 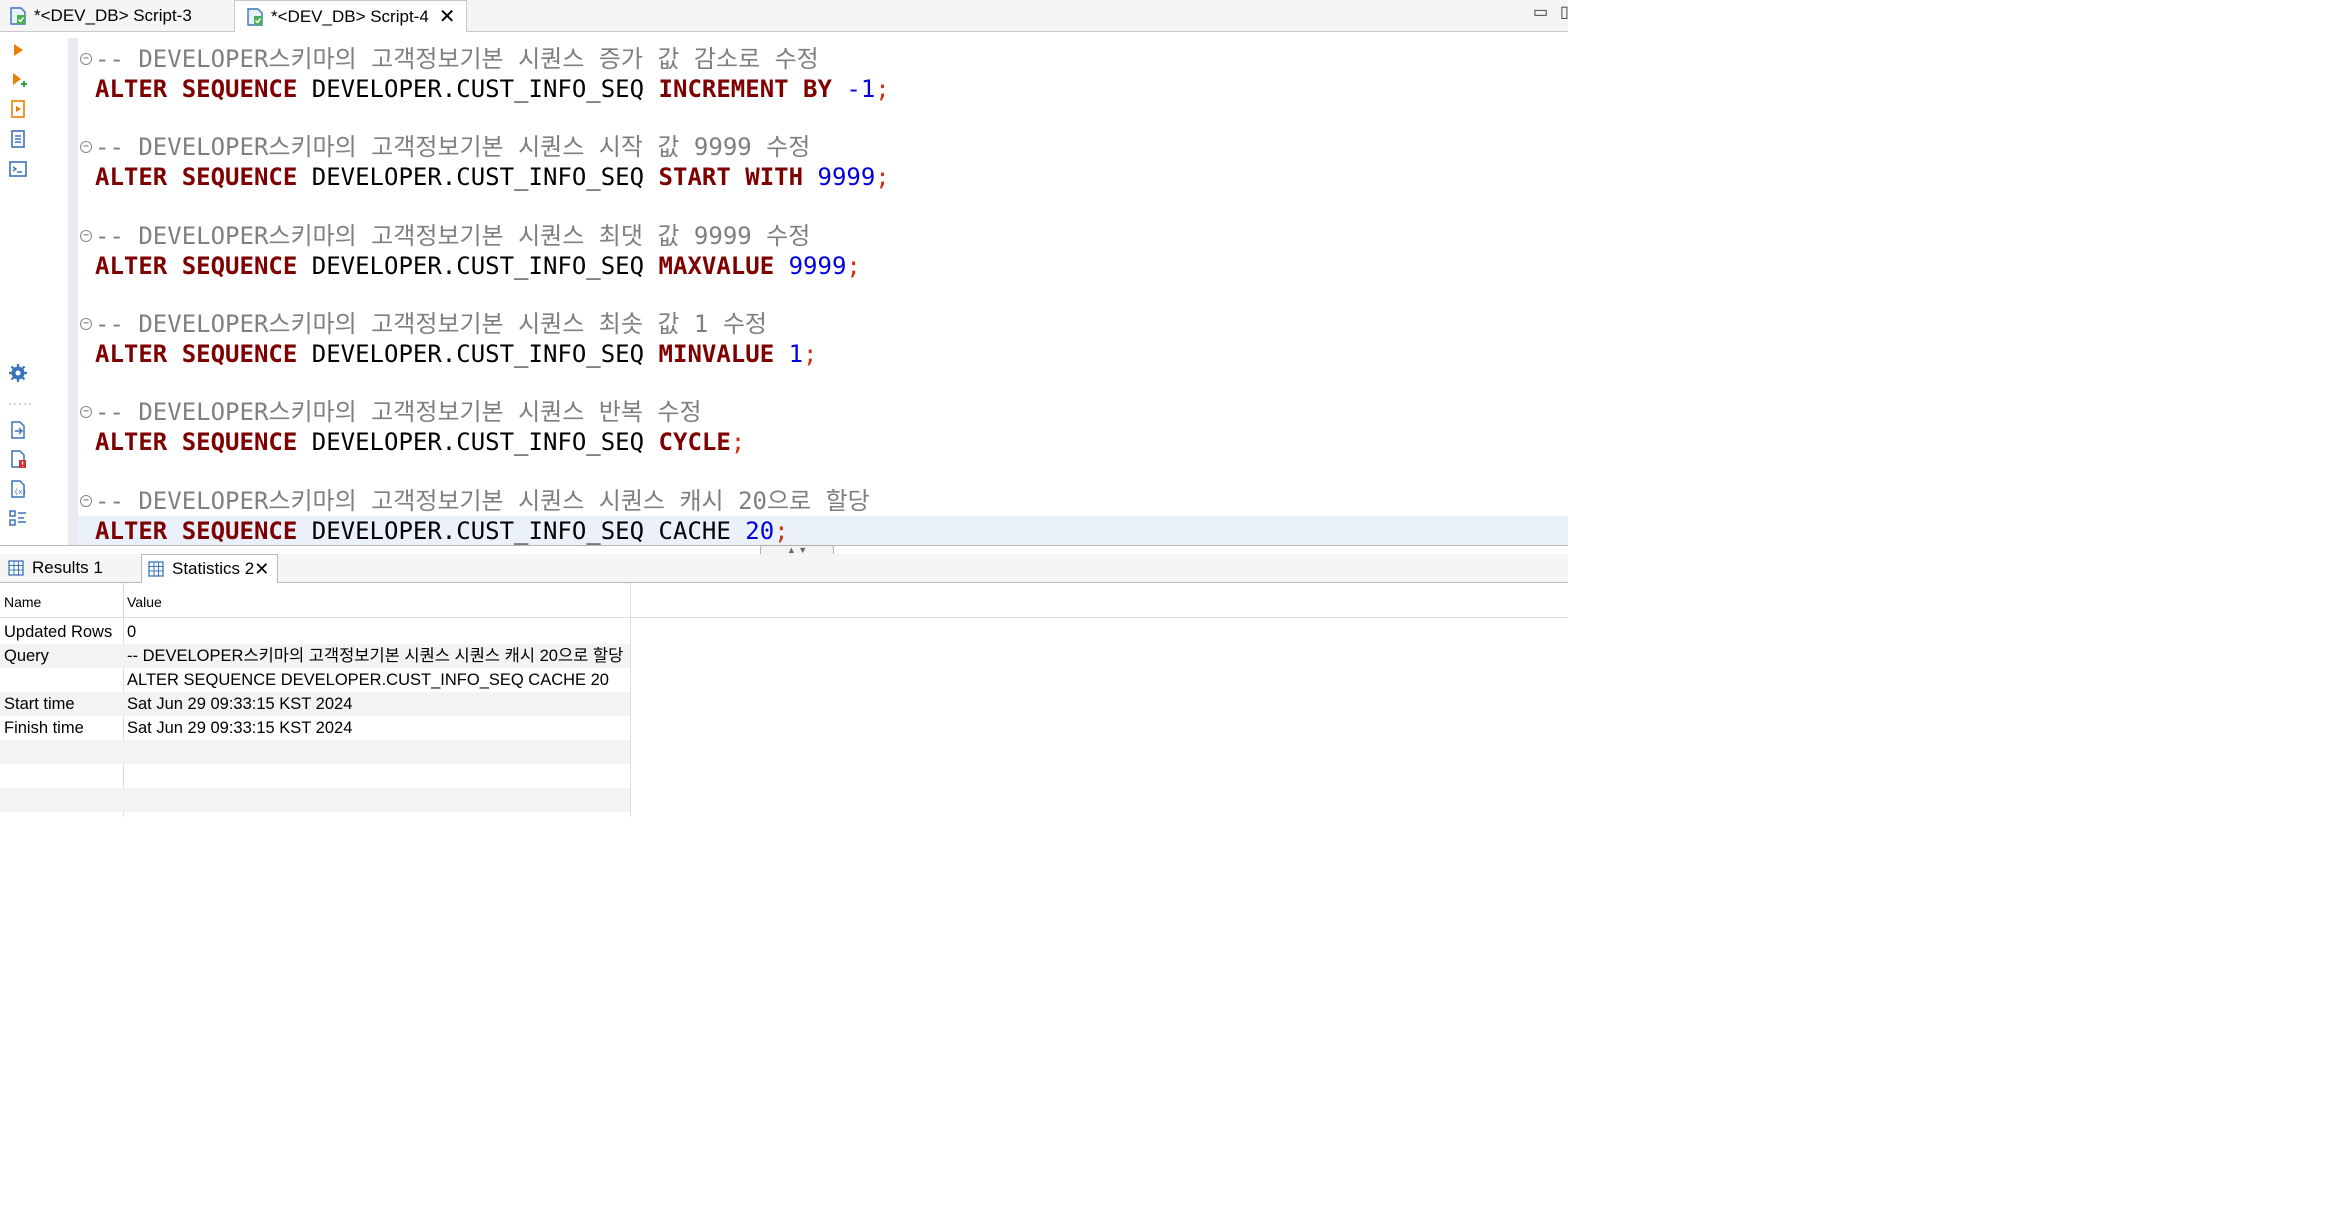 I want to click on table-row: Finish time Sat Jun 29 09:33:15 KST 2024, so click(x=315, y=728).